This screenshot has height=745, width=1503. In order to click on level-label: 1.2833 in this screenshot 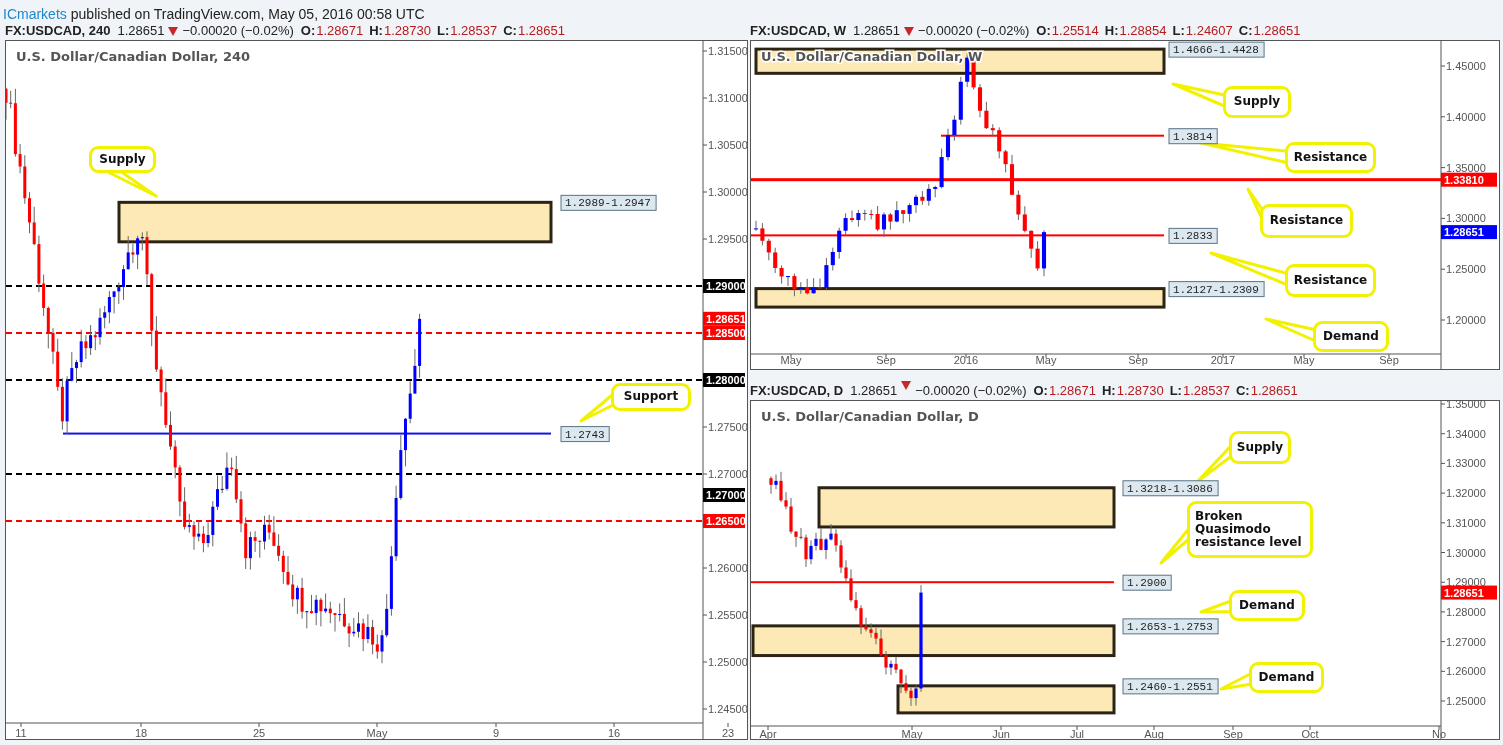, I will do `click(1193, 235)`.